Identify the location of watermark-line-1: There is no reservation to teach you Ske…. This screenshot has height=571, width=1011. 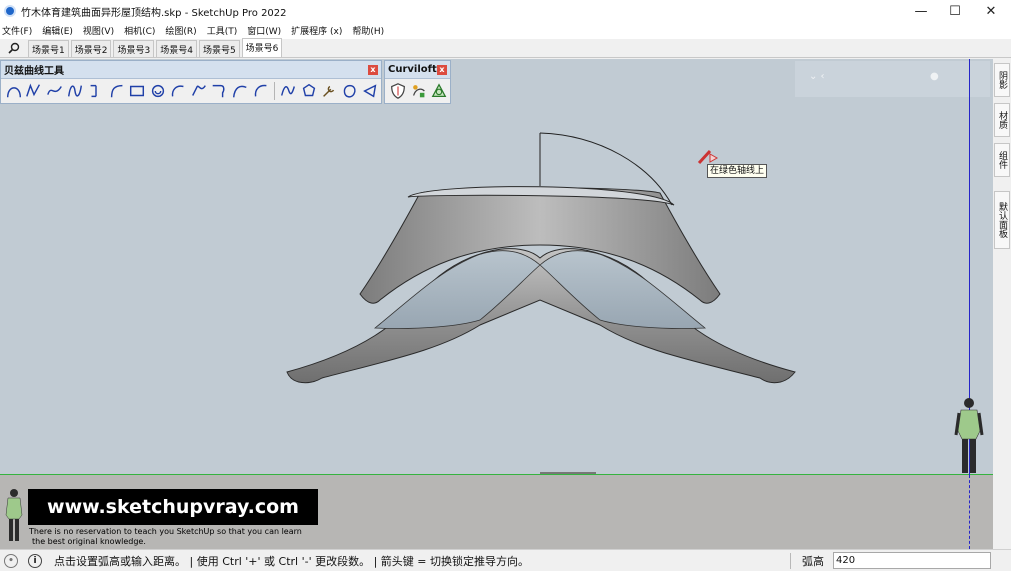
(165, 531).